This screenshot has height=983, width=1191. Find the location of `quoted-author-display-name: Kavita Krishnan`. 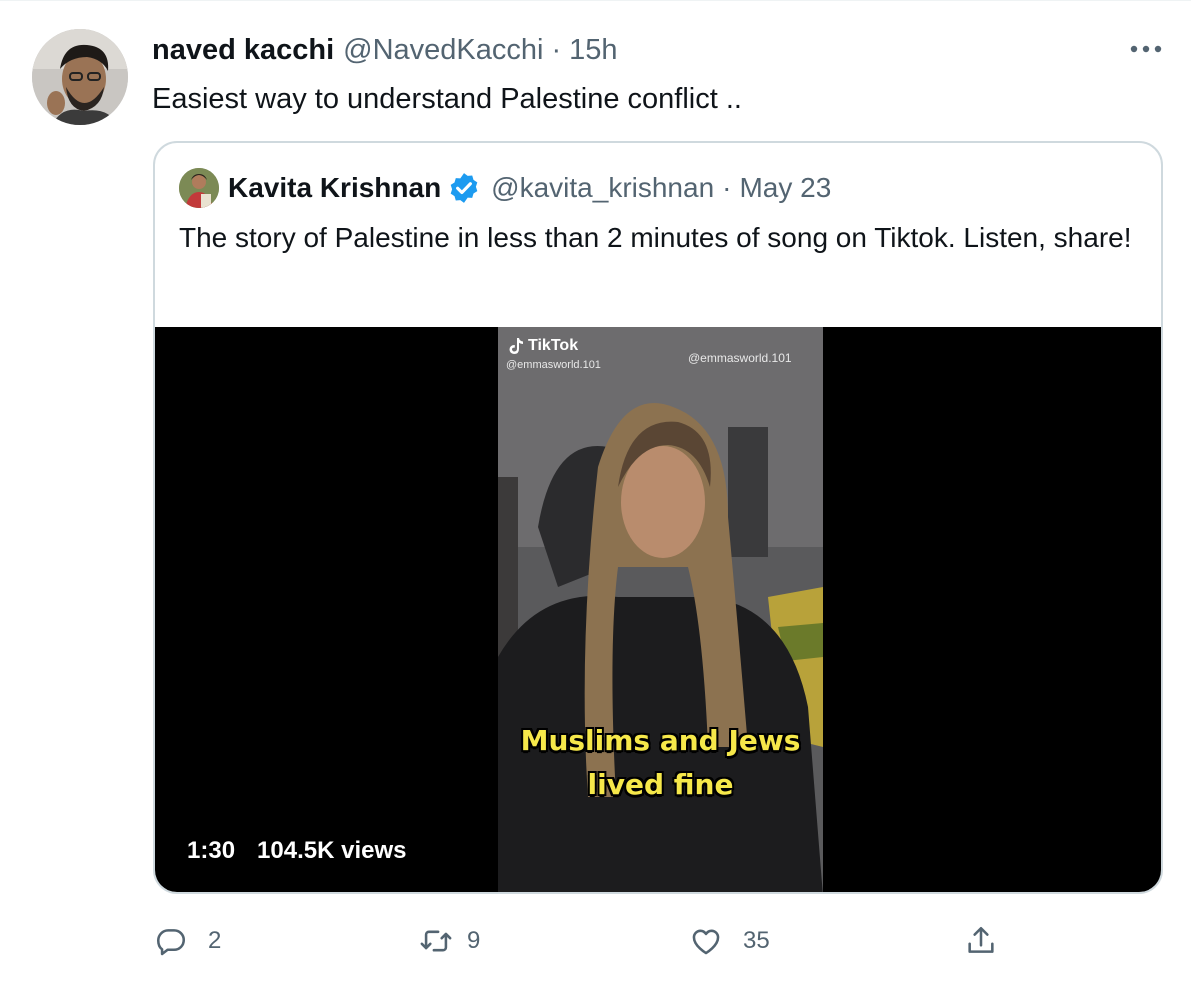

quoted-author-display-name: Kavita Krishnan is located at coordinates (334, 188).